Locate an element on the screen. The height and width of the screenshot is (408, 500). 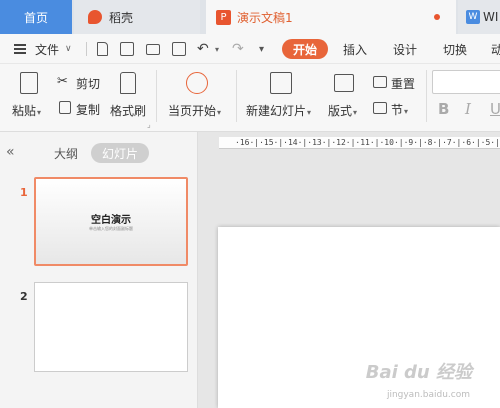
collapse-panel-icon: « is located at coordinates (10, 152).